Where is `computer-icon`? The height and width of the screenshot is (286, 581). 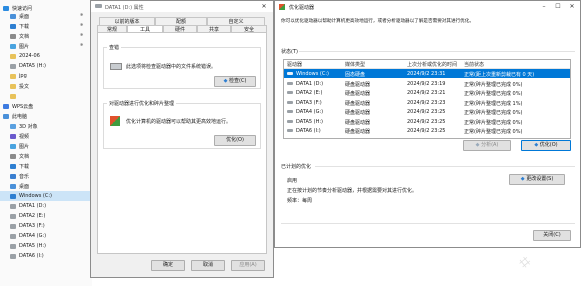 computer-icon is located at coordinates (6, 116).